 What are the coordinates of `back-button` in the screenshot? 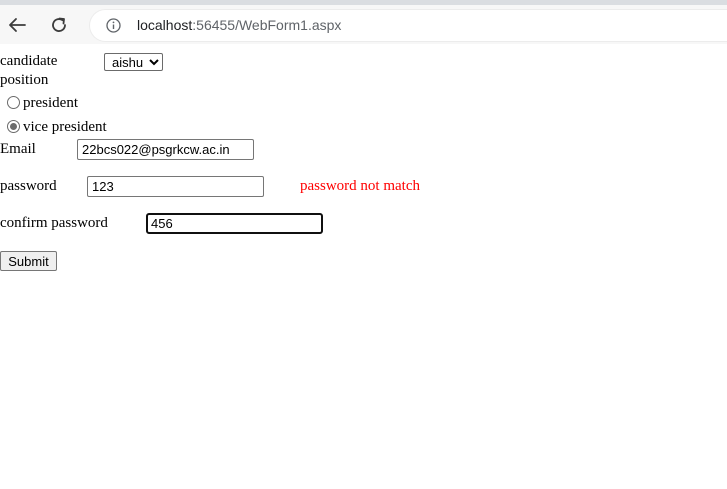 It's located at (17, 25).